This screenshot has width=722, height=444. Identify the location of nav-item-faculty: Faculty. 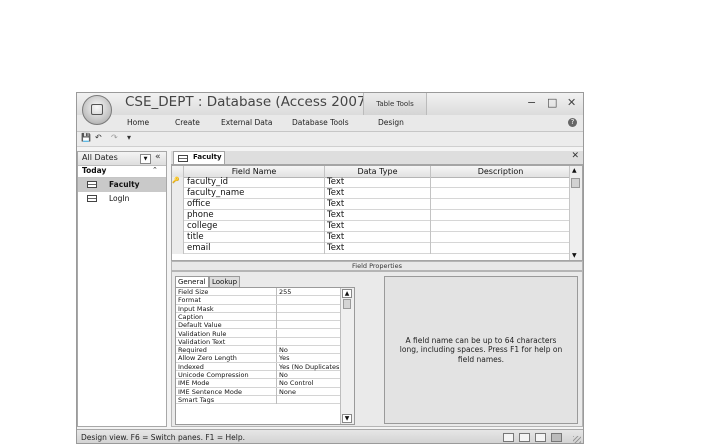
(122, 185).